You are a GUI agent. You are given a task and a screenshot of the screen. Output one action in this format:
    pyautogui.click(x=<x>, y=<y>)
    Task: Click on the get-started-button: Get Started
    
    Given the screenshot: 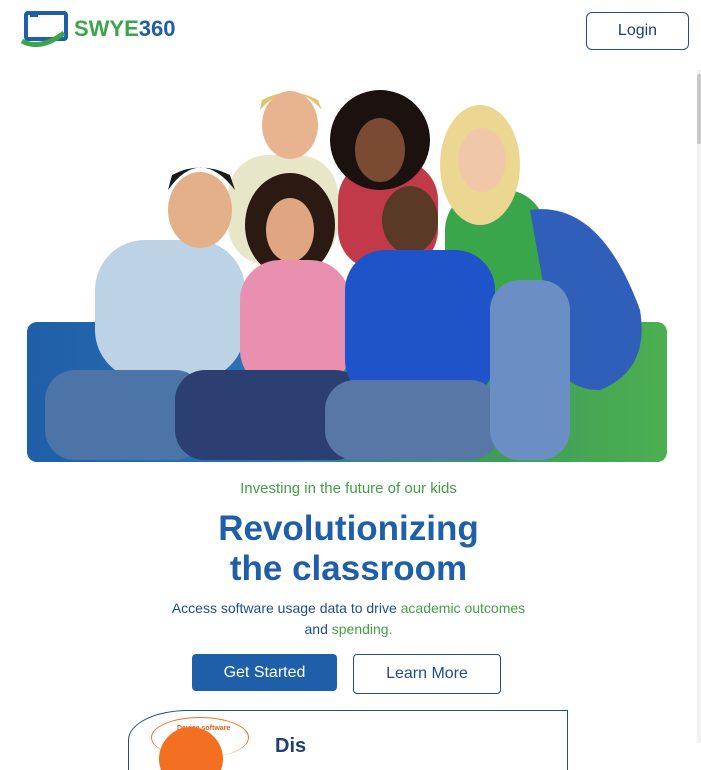 What is the action you would take?
    pyautogui.click(x=264, y=672)
    